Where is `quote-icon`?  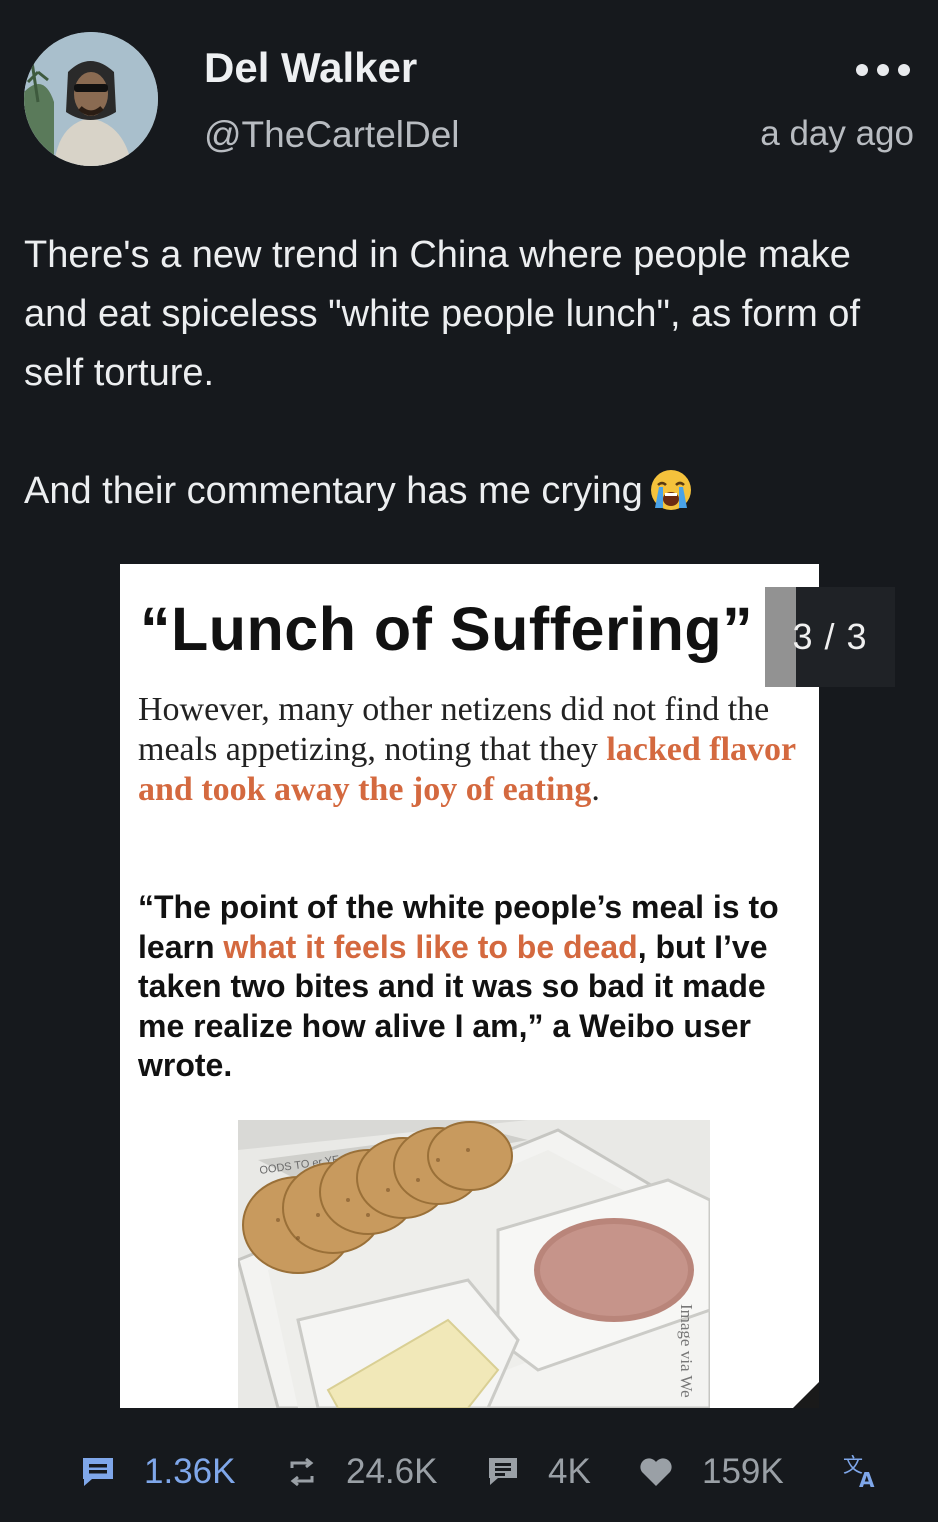 quote-icon is located at coordinates (503, 1471).